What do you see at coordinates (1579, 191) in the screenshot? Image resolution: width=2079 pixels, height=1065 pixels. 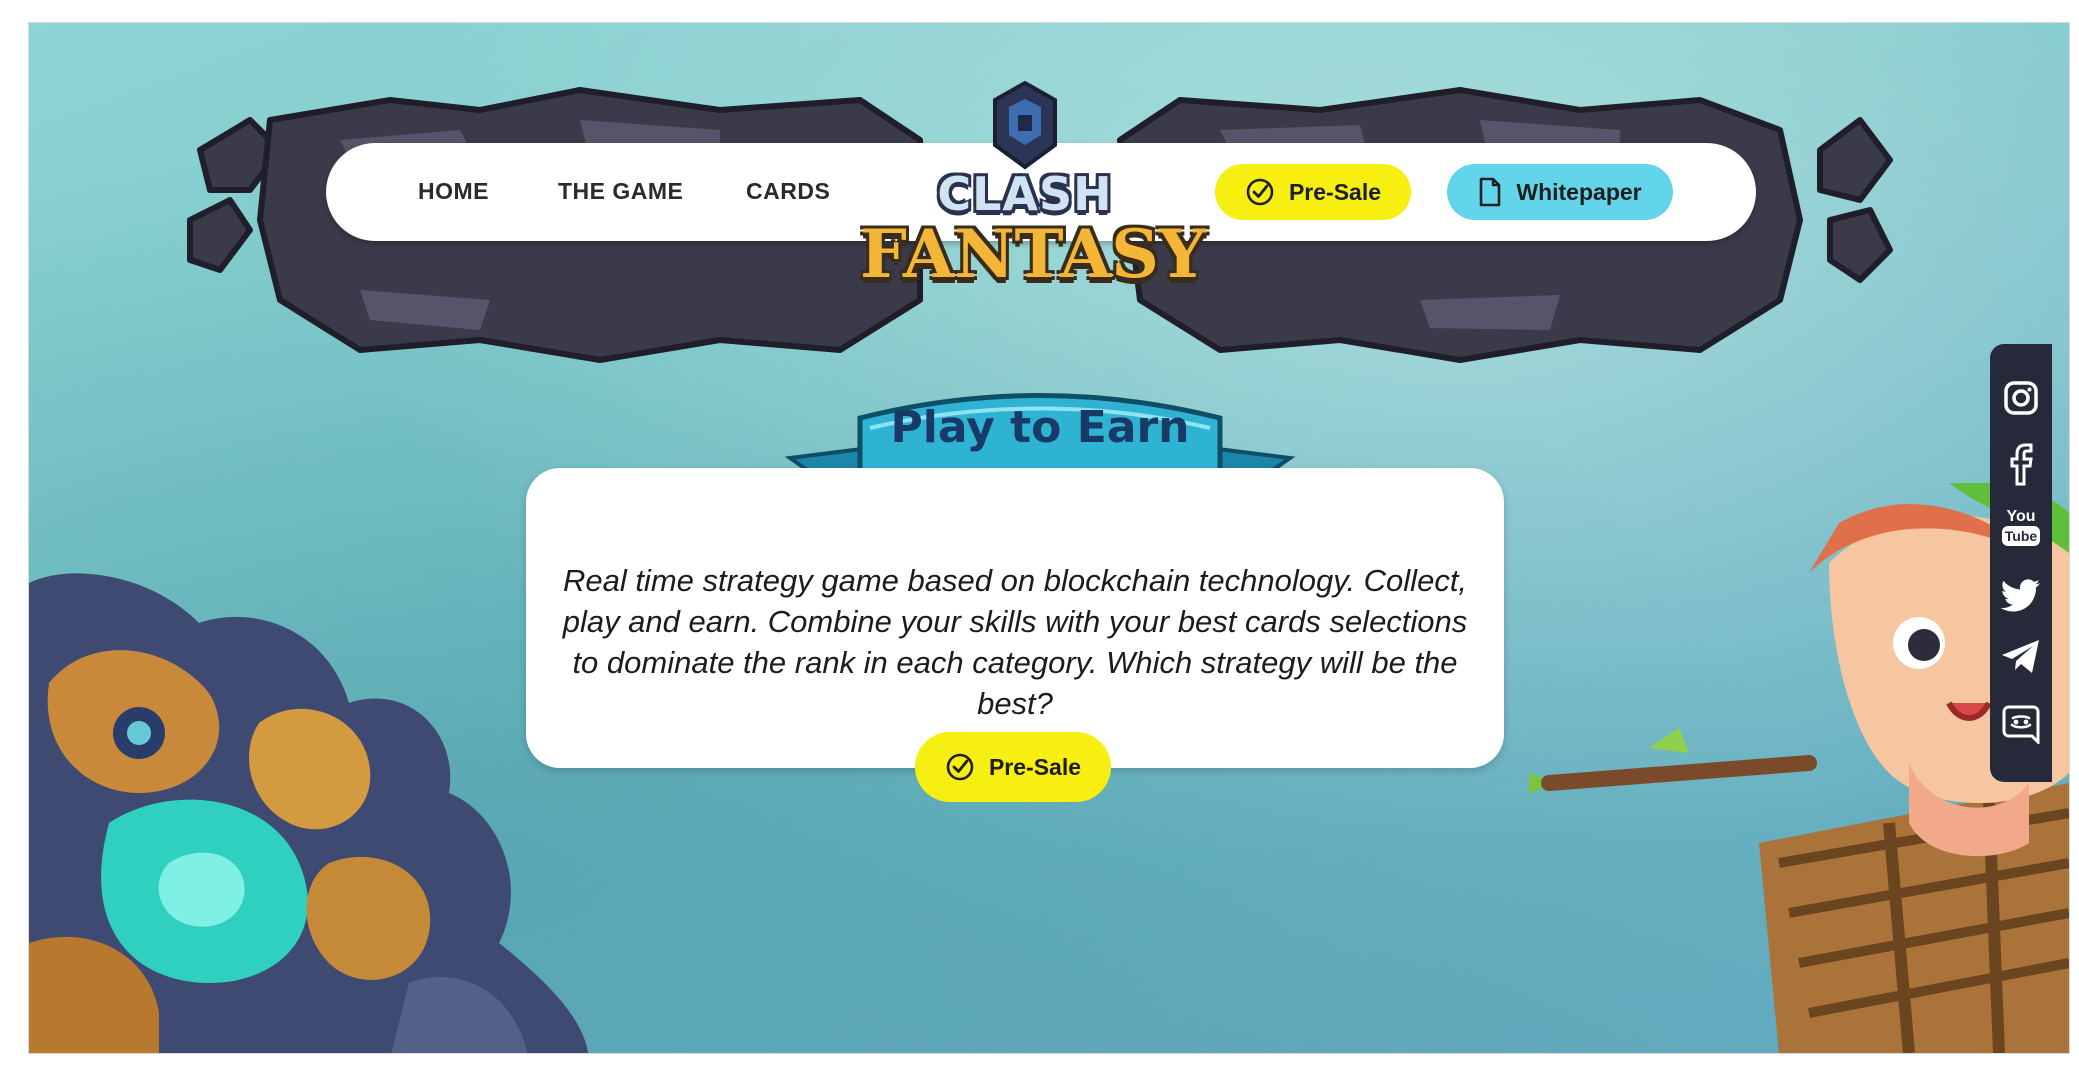 I see `whitepaper-button-label: Whitepaper` at bounding box center [1579, 191].